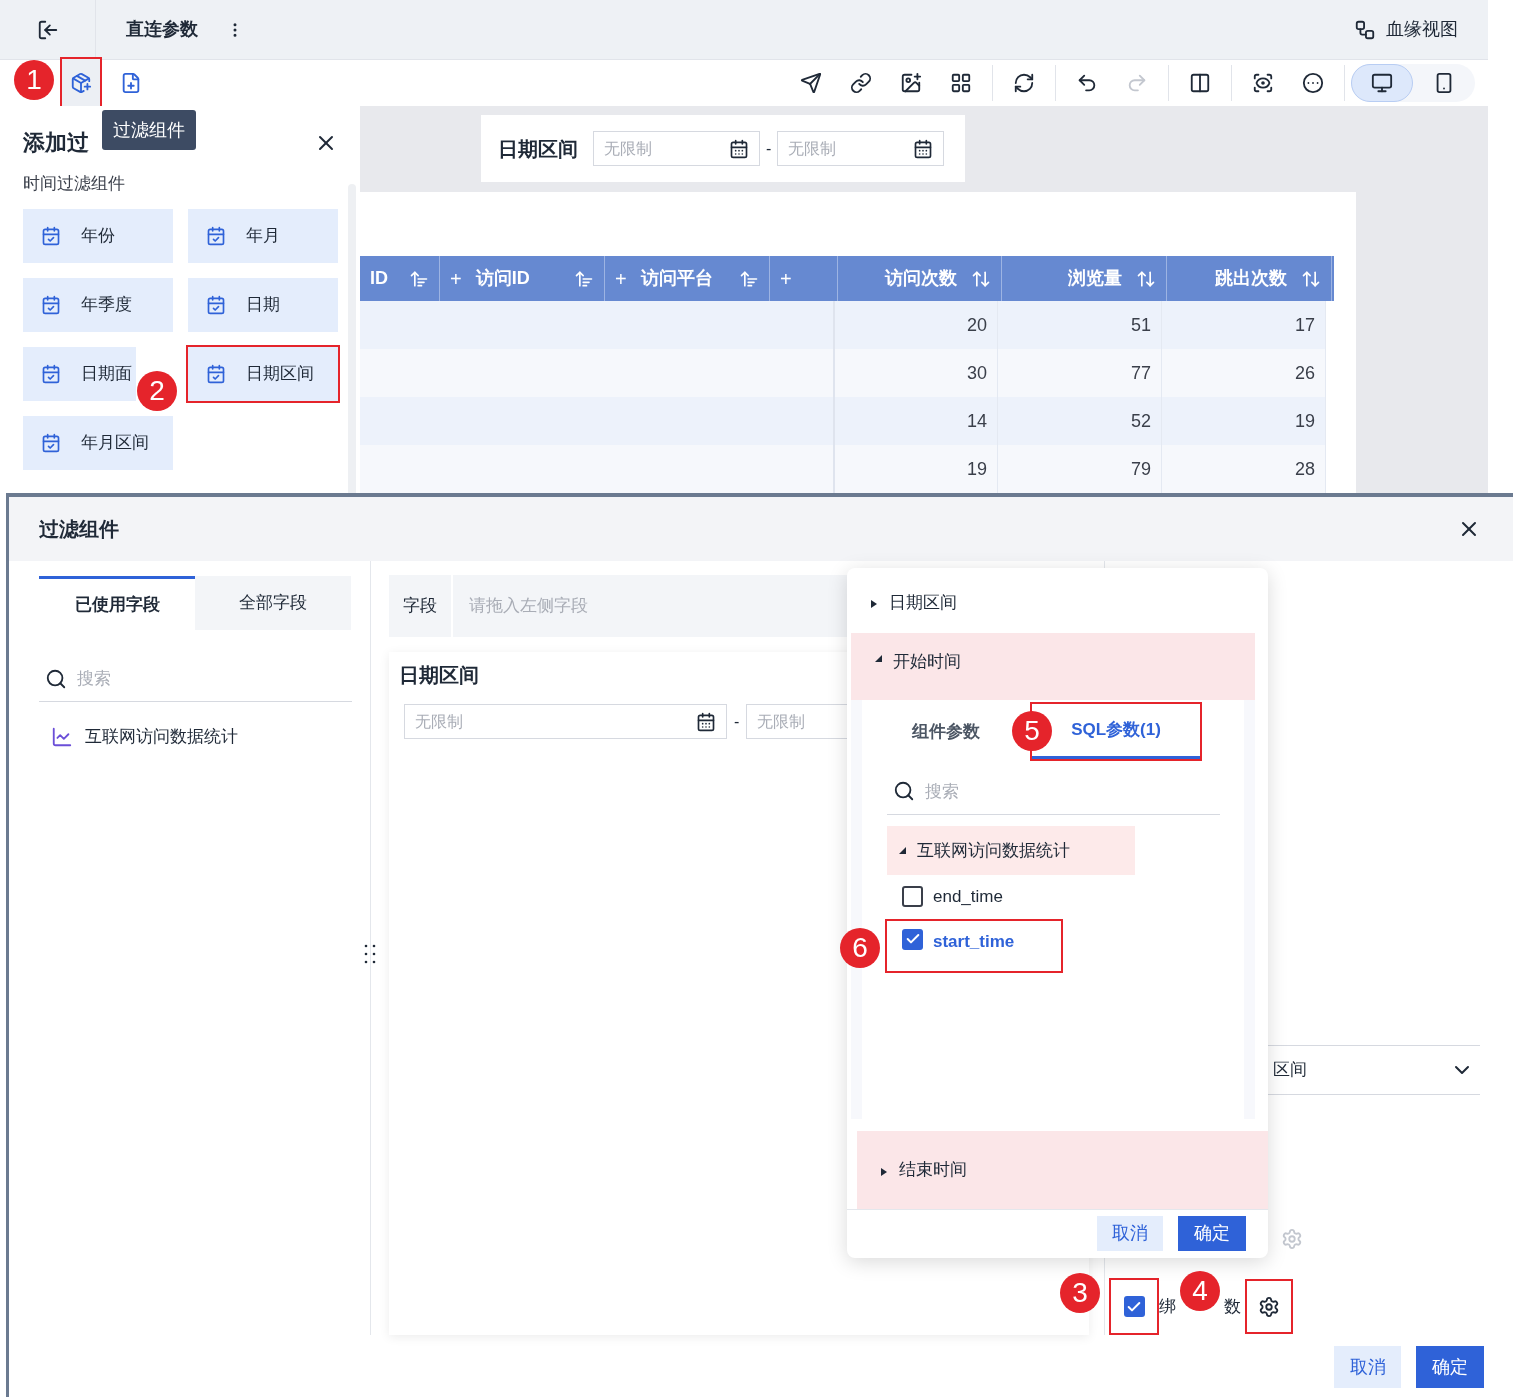 This screenshot has height=1397, width=1513. What do you see at coordinates (911, 83) in the screenshot?
I see `image-icon` at bounding box center [911, 83].